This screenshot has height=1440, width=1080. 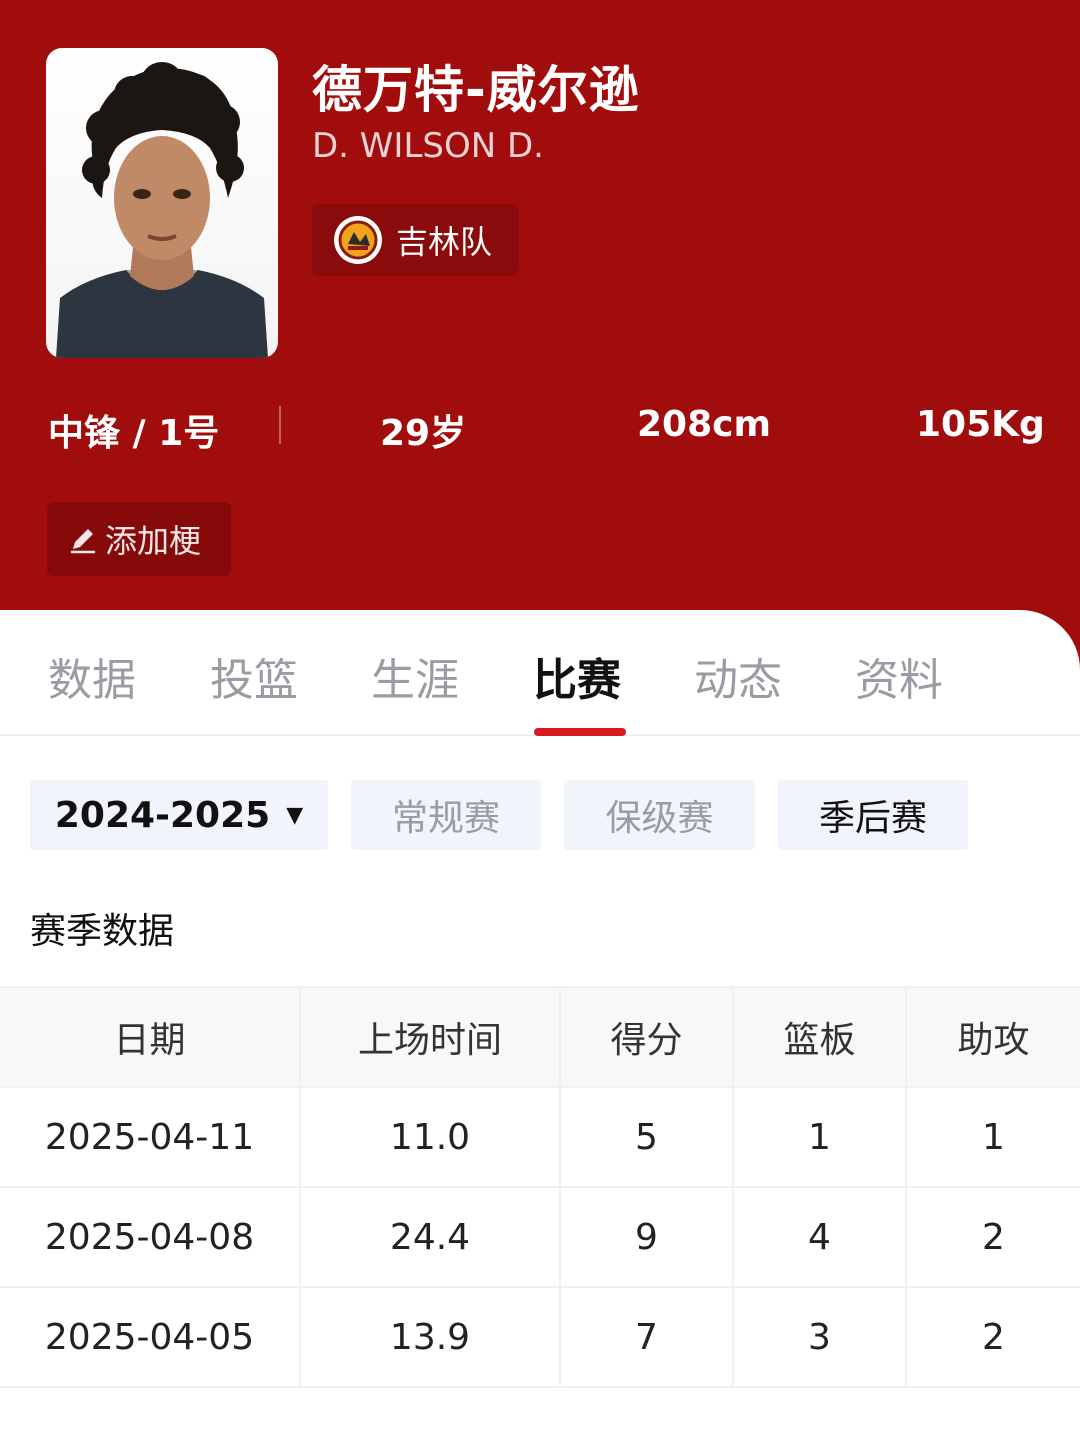 What do you see at coordinates (280, 425) in the screenshot?
I see `stats-divider` at bounding box center [280, 425].